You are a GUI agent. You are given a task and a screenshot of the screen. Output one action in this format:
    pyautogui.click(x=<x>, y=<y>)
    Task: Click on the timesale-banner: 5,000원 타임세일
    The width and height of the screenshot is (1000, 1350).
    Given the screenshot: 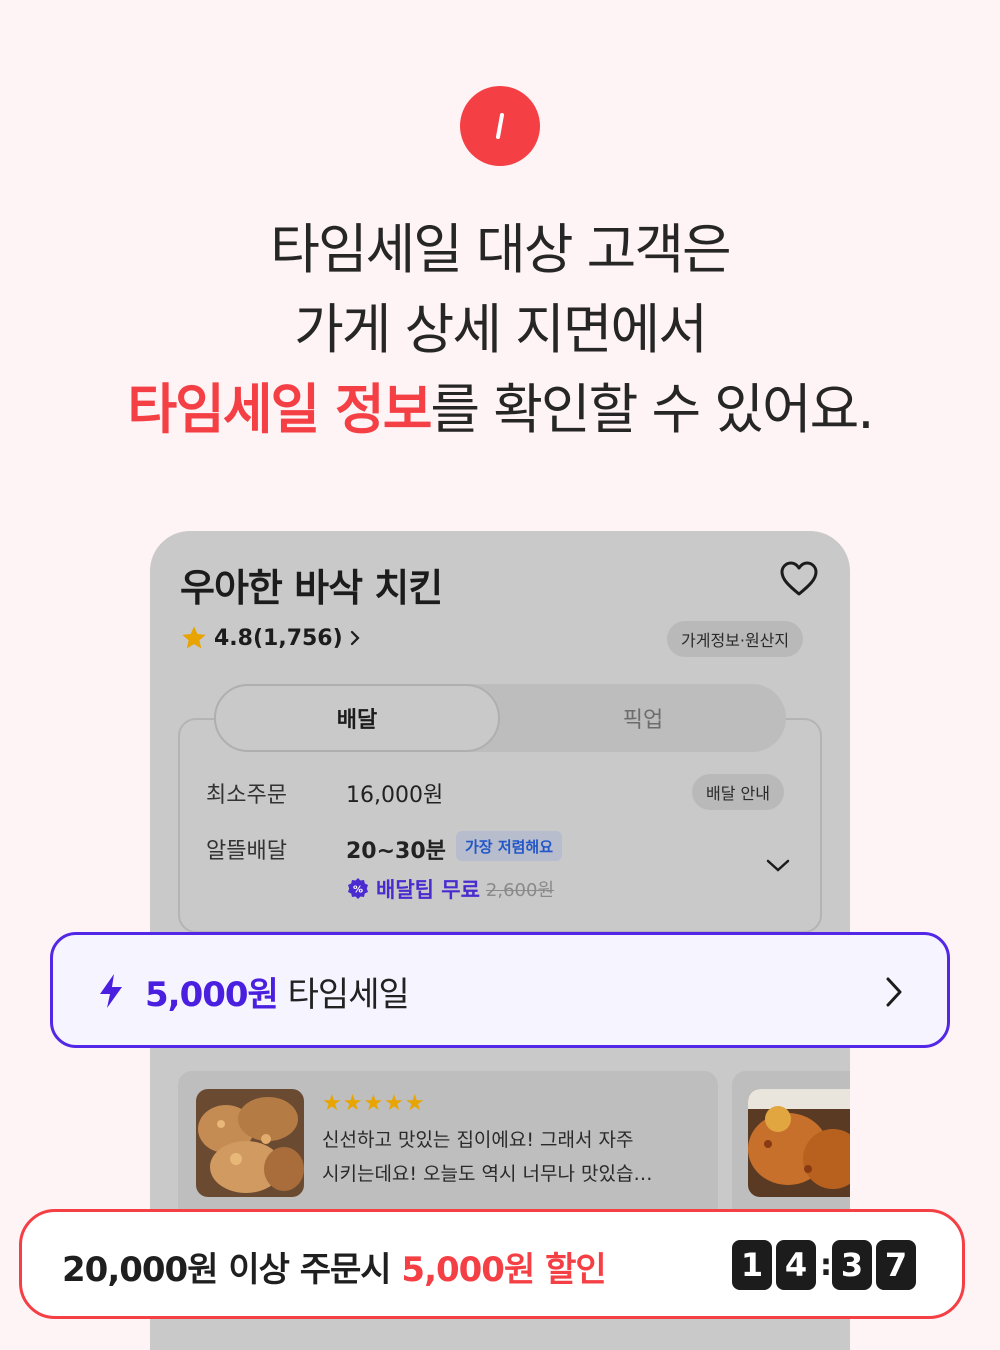 What is the action you would take?
    pyautogui.click(x=500, y=990)
    